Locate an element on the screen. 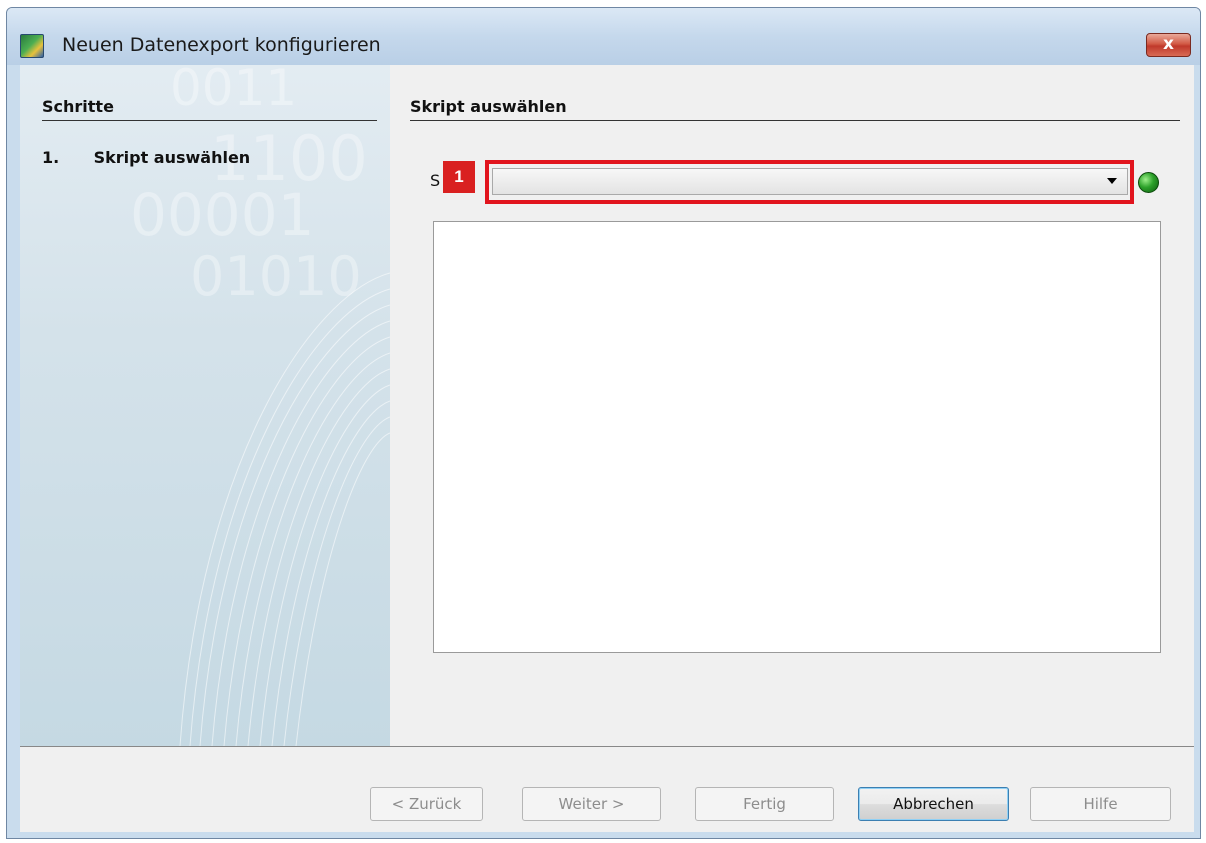 This screenshot has height=843, width=1206. svg-text: 01010 is located at coordinates (276, 276).